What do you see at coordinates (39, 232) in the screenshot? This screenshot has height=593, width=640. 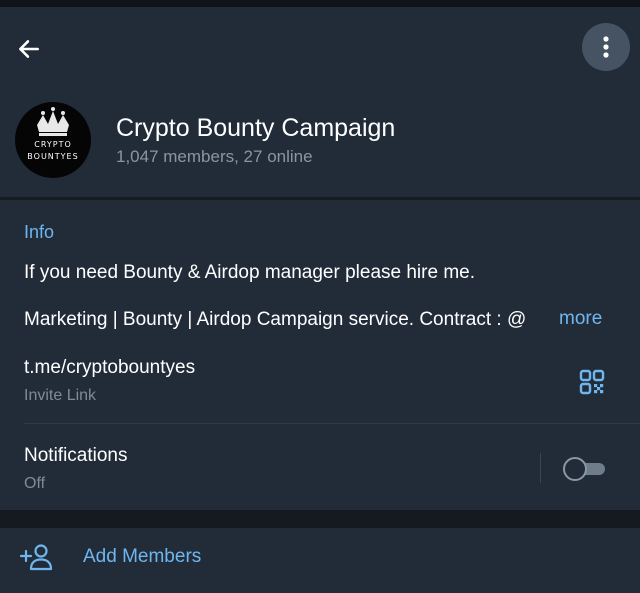 I see `info-heading: Info` at bounding box center [39, 232].